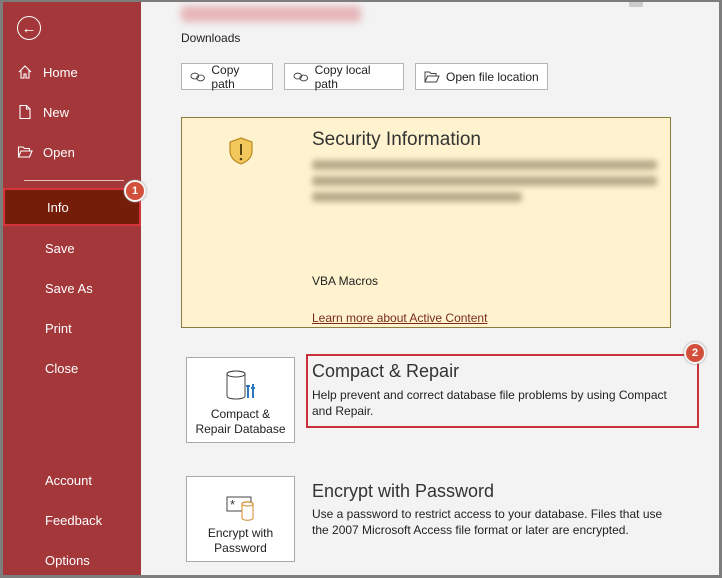 The height and width of the screenshot is (578, 722). Describe the element at coordinates (72, 520) in the screenshot. I see `sidebar-item-feedback: Feedback` at that location.